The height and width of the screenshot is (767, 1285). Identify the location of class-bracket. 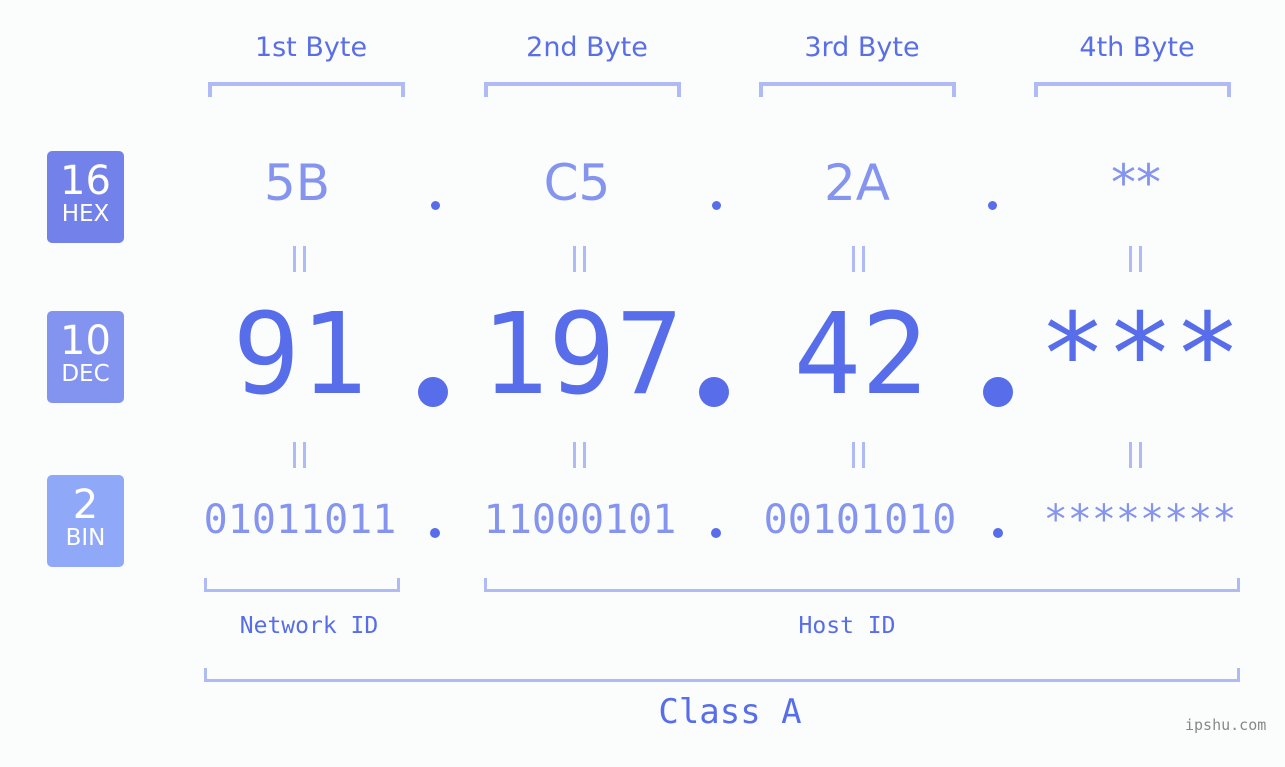
(722, 675).